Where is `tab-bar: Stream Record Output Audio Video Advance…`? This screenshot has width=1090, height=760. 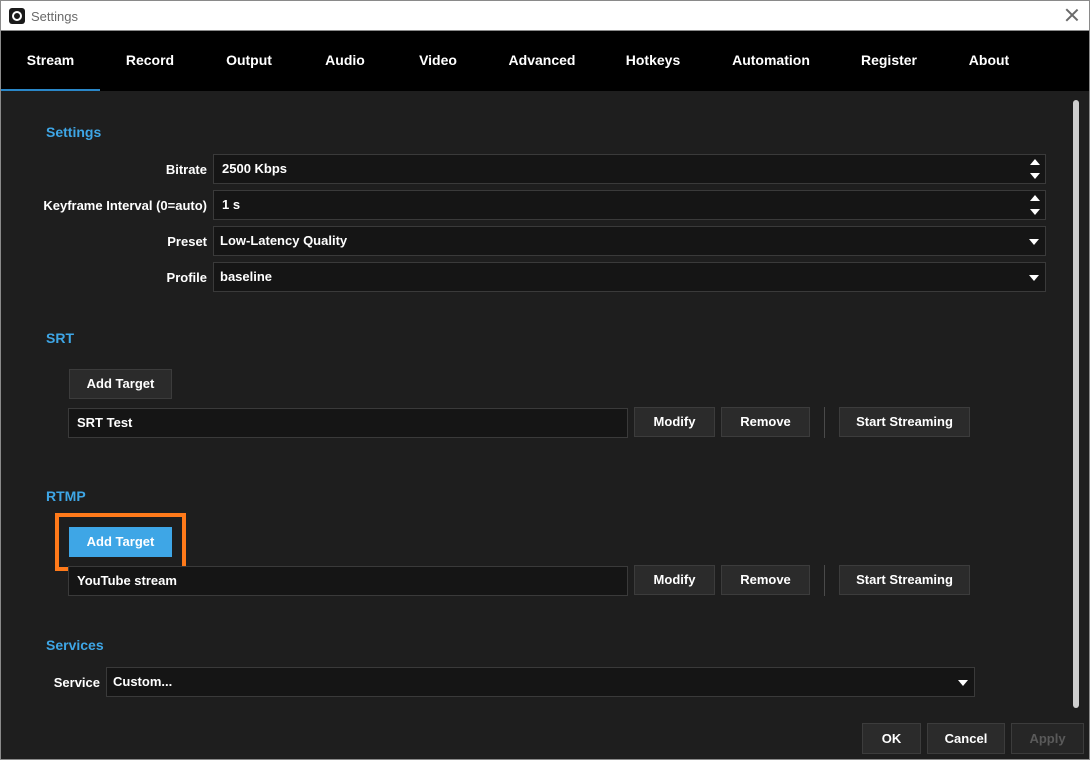
tab-bar: Stream Record Output Audio Video Advance… is located at coordinates (545, 61).